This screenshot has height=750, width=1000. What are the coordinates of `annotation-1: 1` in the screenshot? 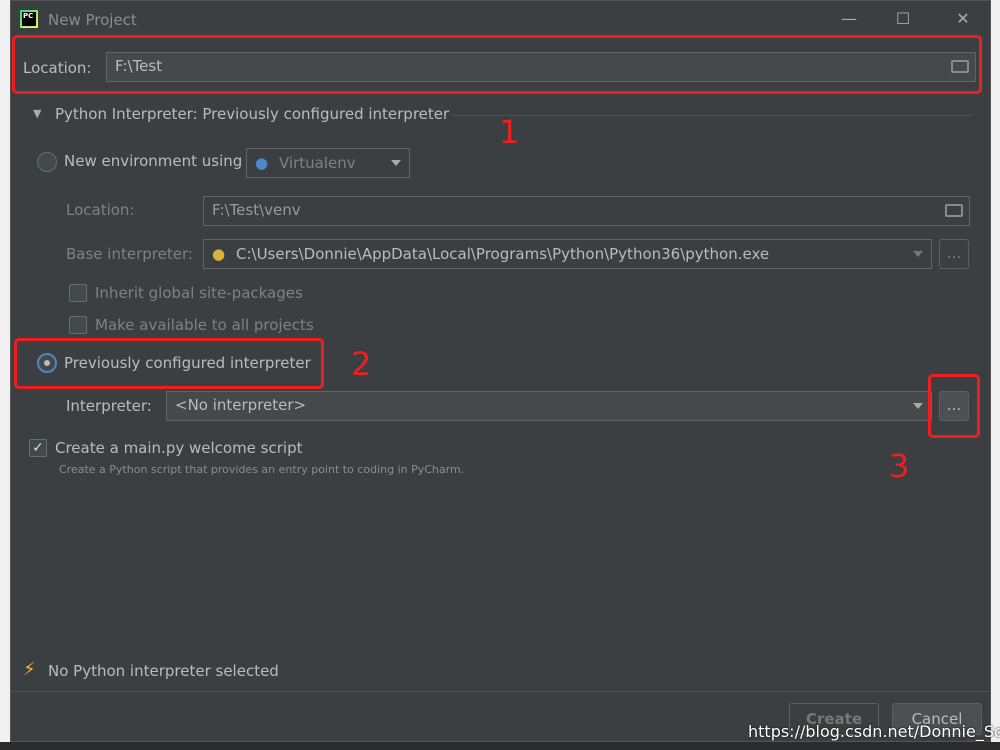 It's located at (509, 132).